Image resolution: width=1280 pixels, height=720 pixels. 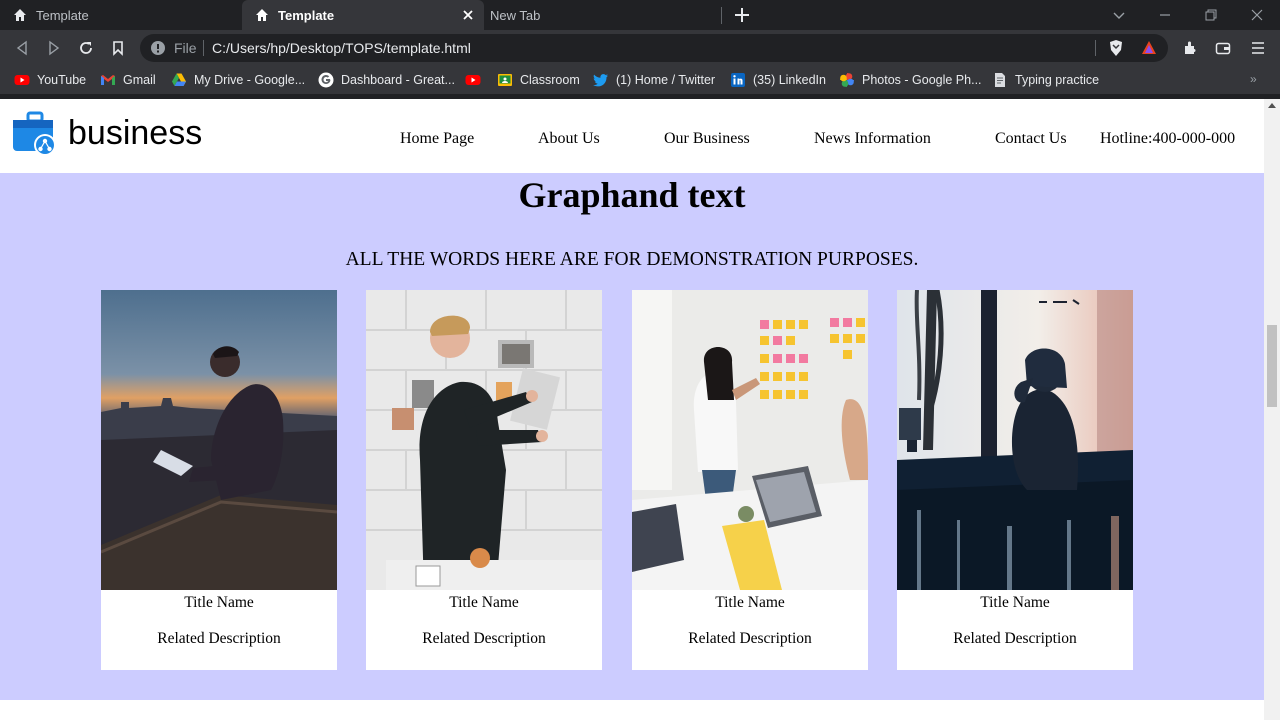 What do you see at coordinates (22, 48) in the screenshot?
I see `back-icon` at bounding box center [22, 48].